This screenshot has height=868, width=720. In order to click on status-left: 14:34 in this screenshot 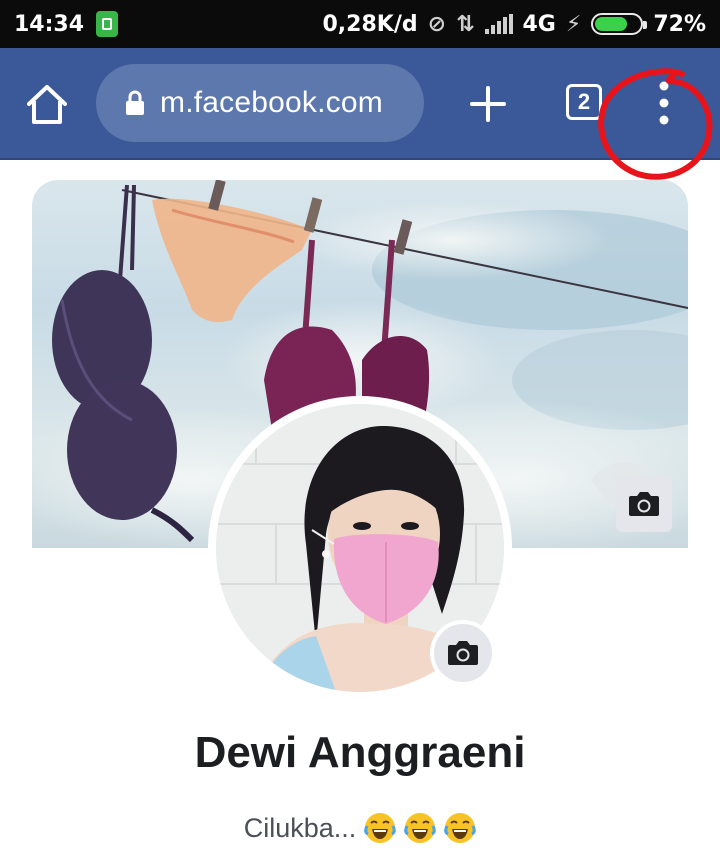, I will do `click(66, 24)`.